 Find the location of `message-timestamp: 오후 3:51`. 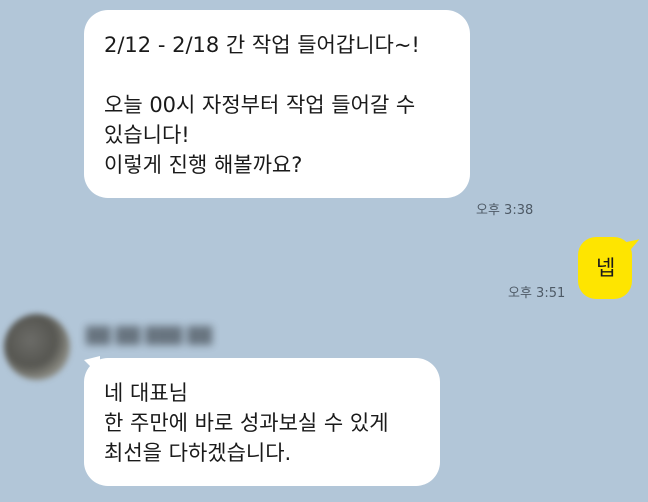

message-timestamp: 오후 3:51 is located at coordinates (537, 293).